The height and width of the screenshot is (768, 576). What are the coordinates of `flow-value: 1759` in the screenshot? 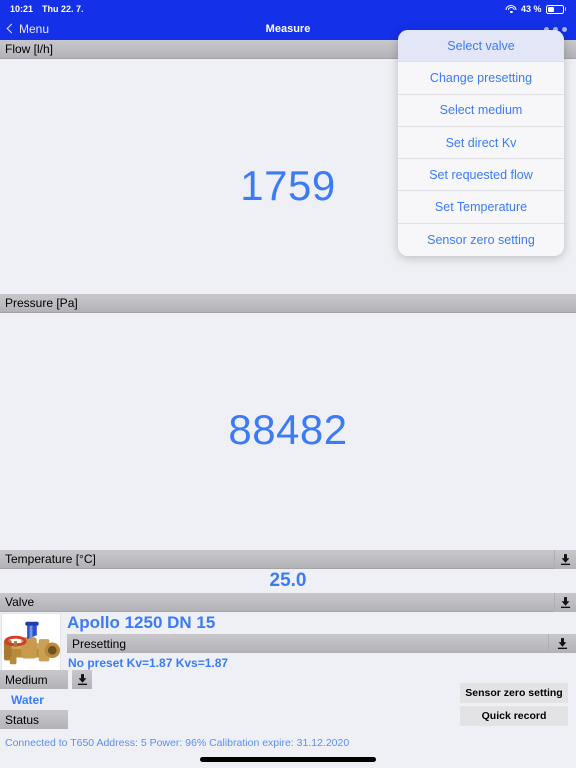 It's located at (288, 185).